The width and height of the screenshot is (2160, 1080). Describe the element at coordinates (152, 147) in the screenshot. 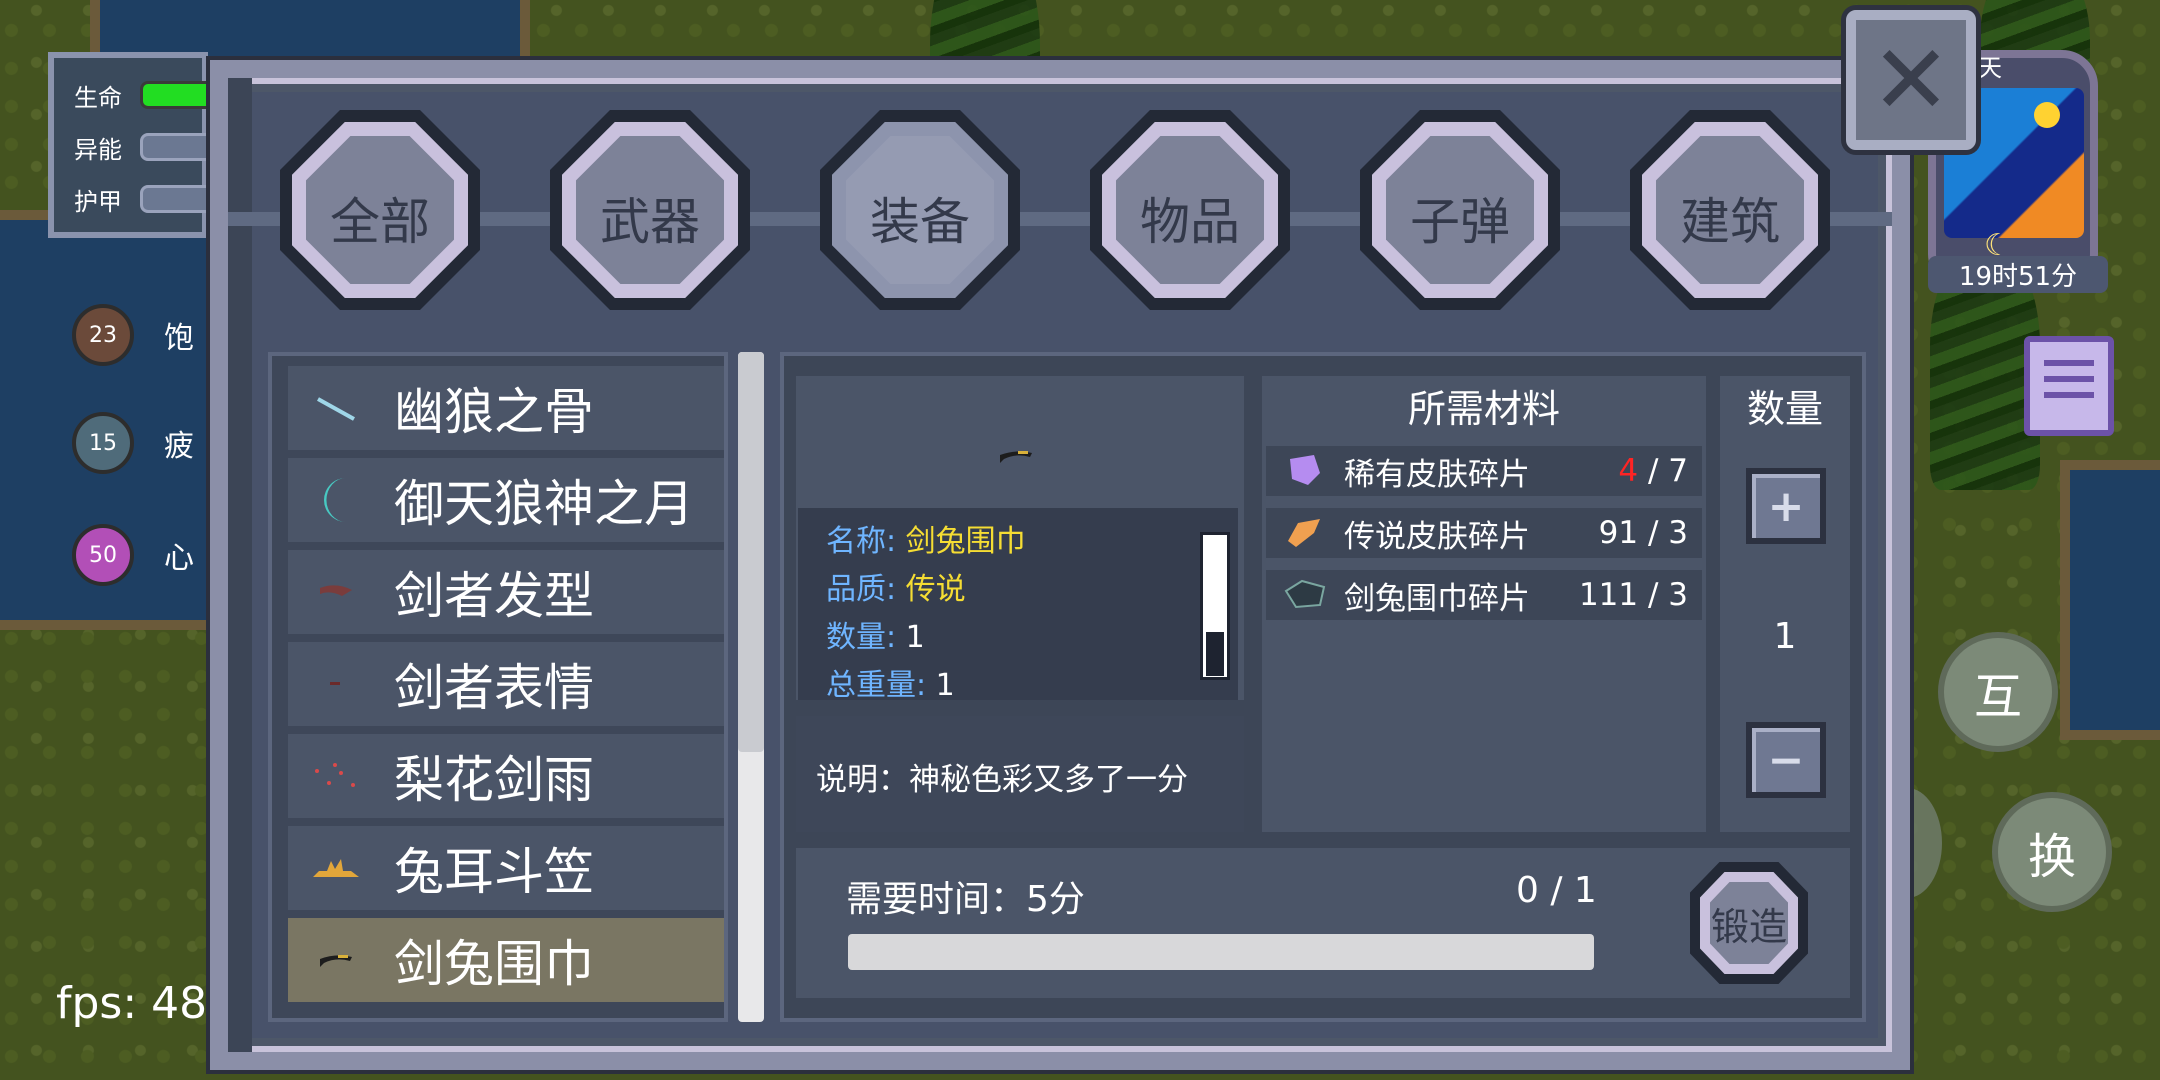

I see `energy-row: 异能` at that location.